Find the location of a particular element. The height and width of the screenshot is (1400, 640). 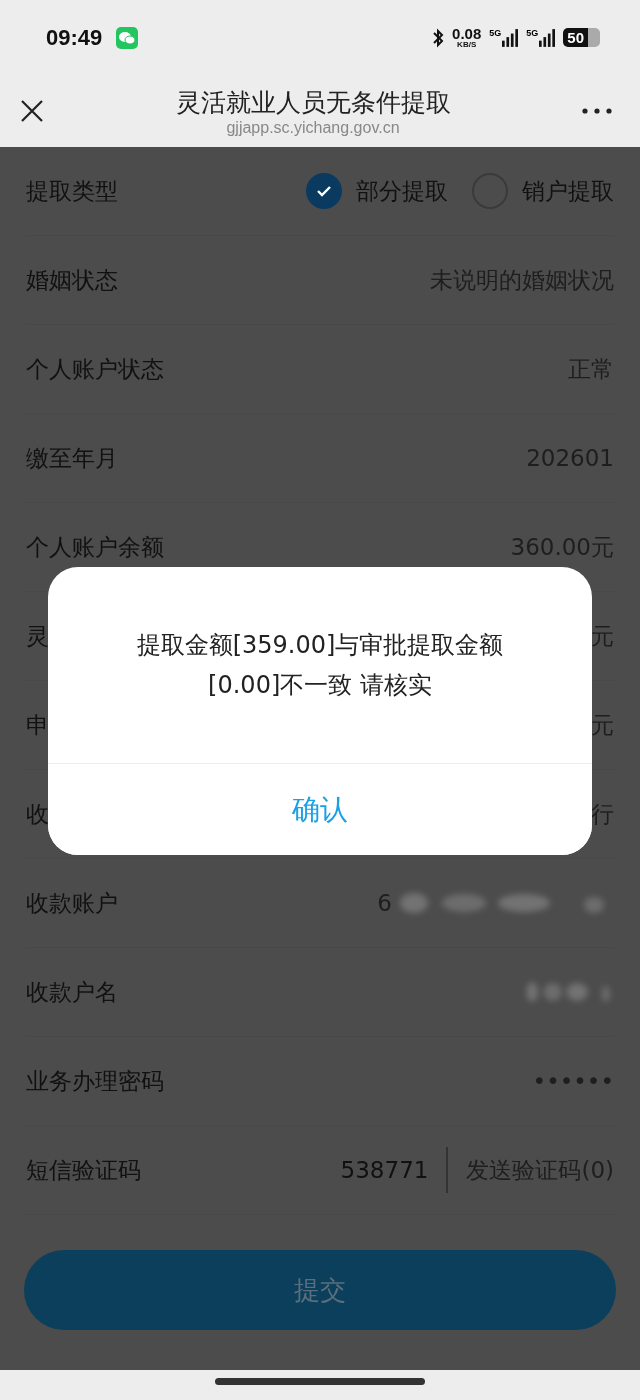

bluetooth-icon is located at coordinates (438, 37).